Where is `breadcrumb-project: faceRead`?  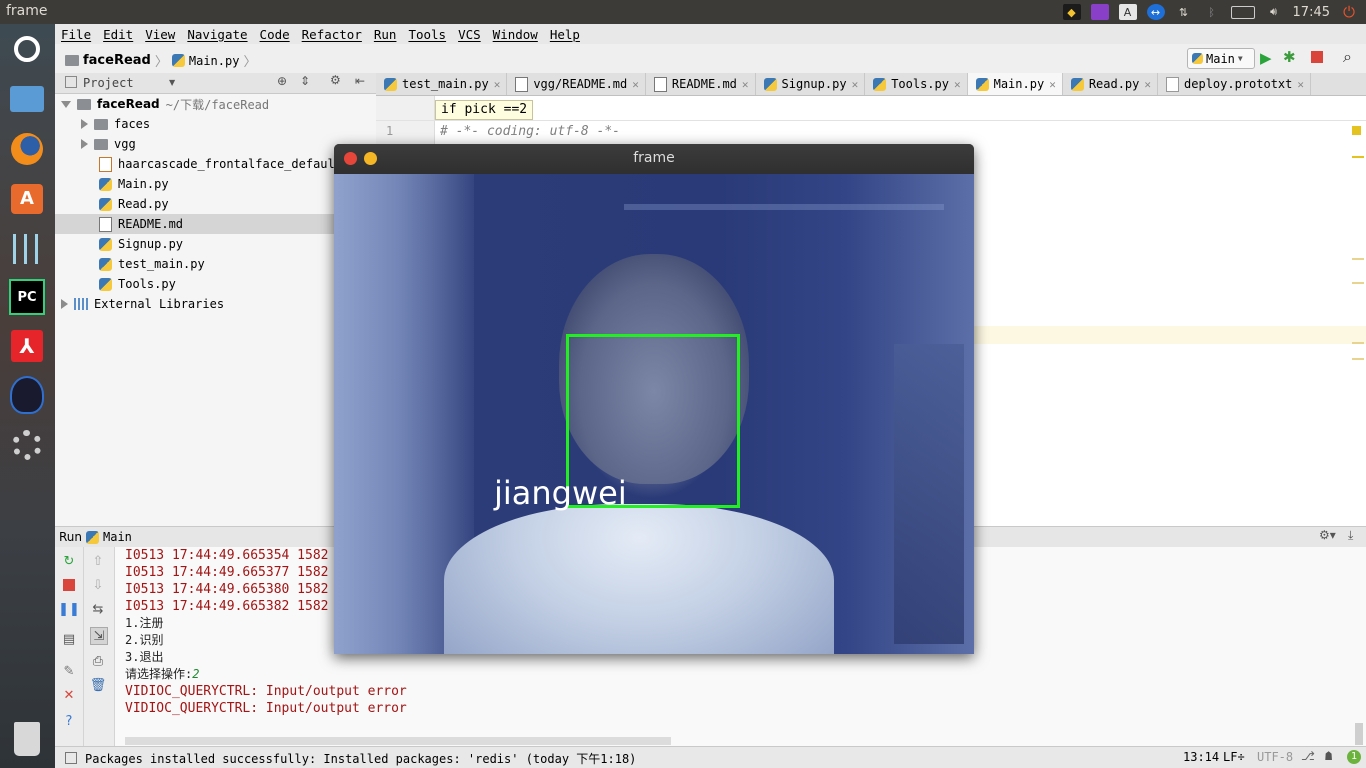
breadcrumb-project: faceRead is located at coordinates (117, 60).